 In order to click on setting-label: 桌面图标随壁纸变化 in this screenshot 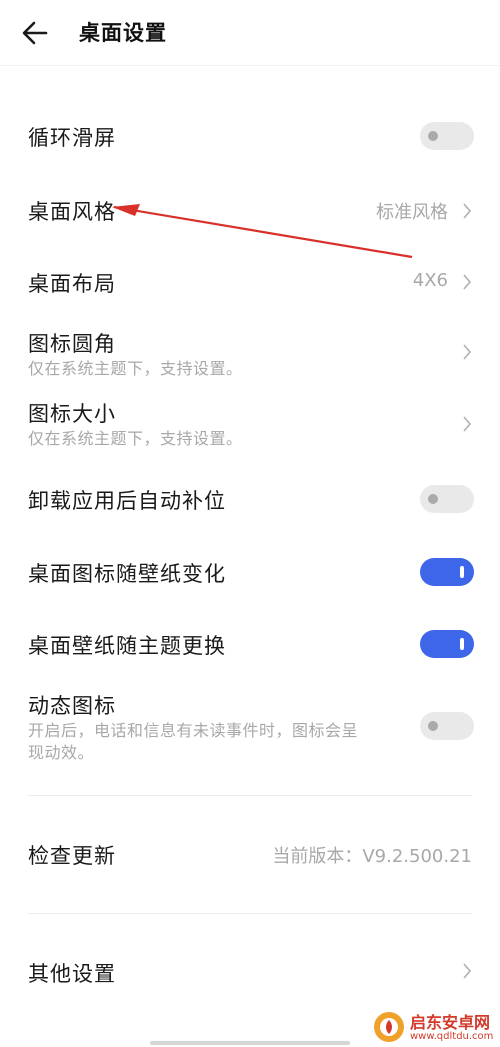, I will do `click(127, 574)`.